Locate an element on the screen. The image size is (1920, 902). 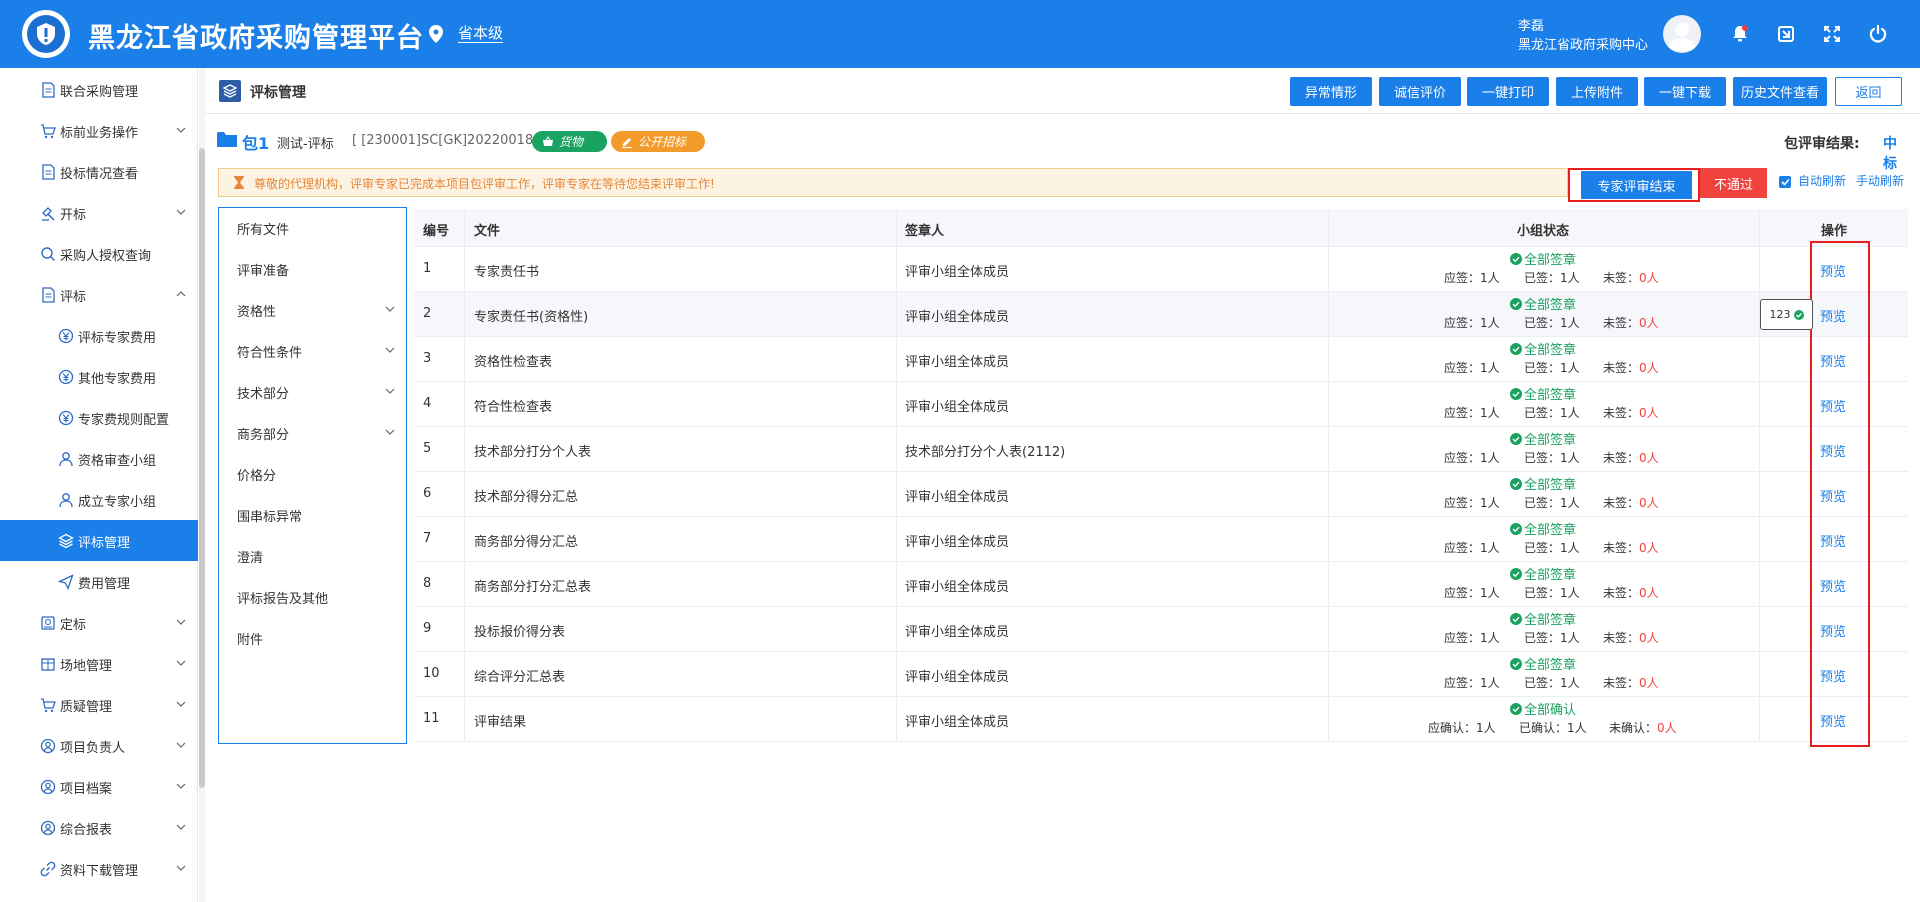
sidebar-item: 其他专家费用 is located at coordinates (99, 376).